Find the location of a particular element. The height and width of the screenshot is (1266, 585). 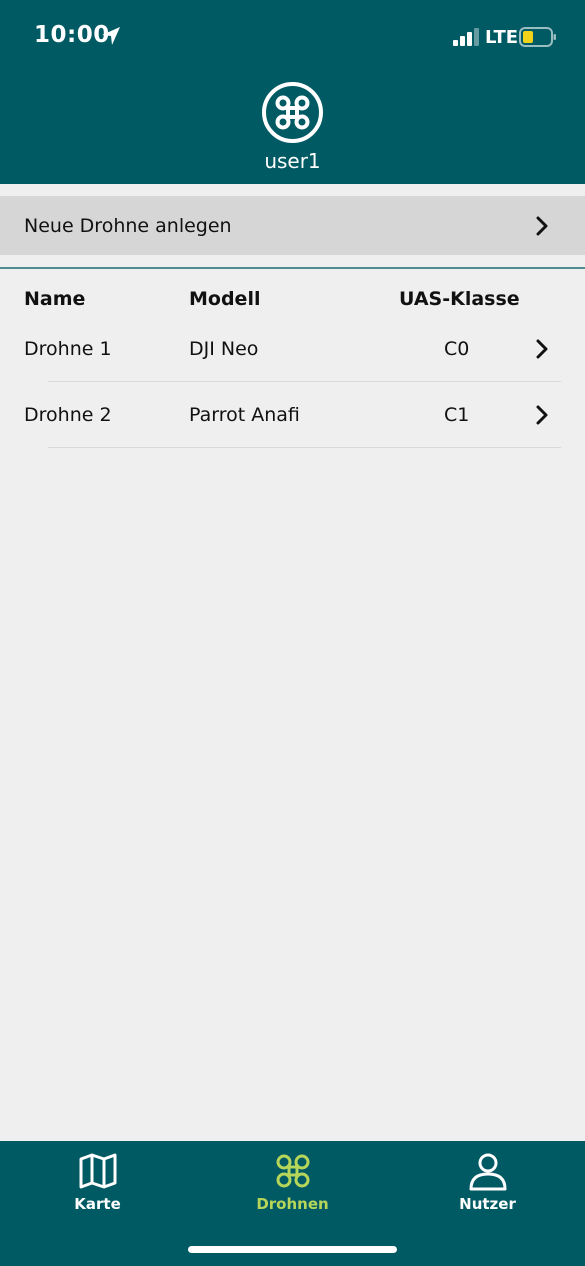

drone-name: Drohne 1 is located at coordinates (68, 349).